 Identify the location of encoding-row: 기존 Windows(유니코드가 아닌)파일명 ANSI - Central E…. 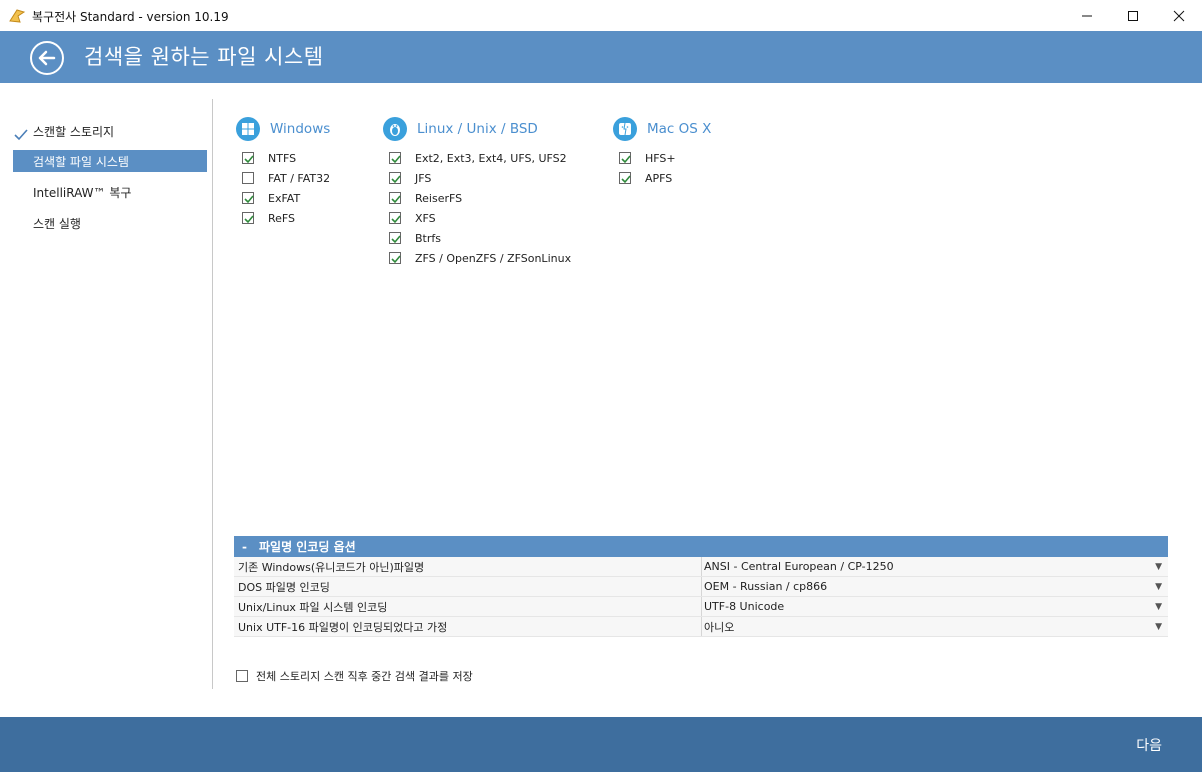
(701, 567).